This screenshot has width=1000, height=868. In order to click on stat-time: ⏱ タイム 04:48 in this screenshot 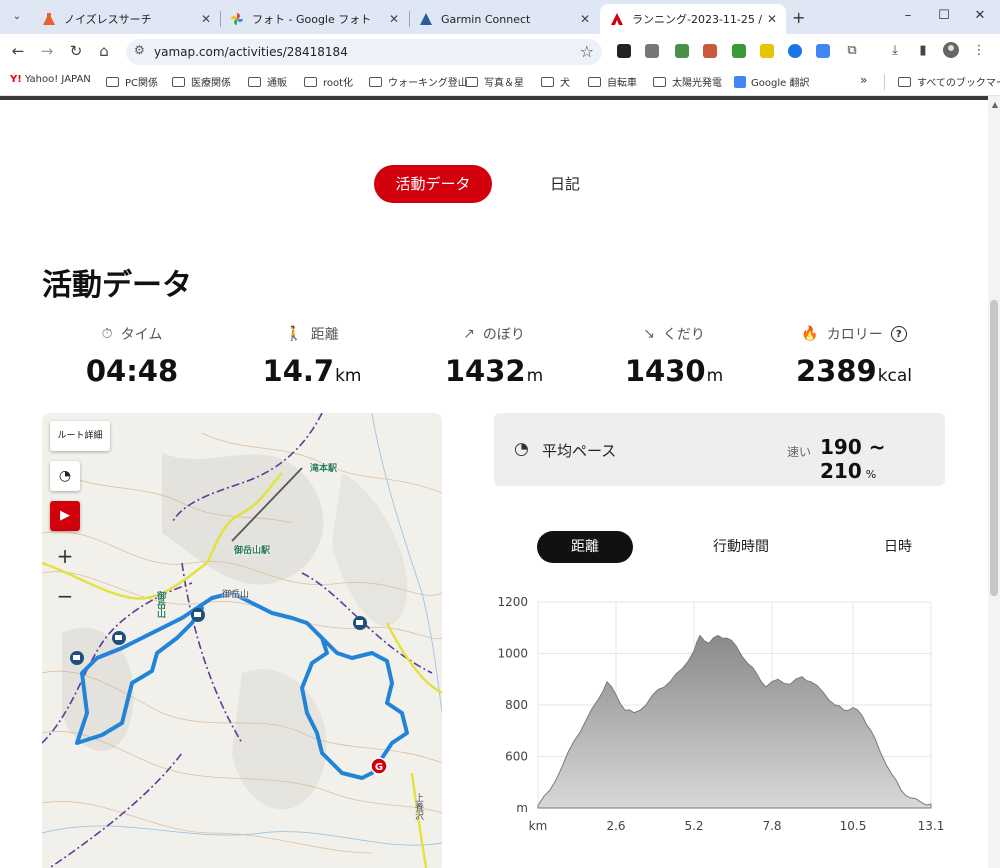, I will do `click(132, 355)`.